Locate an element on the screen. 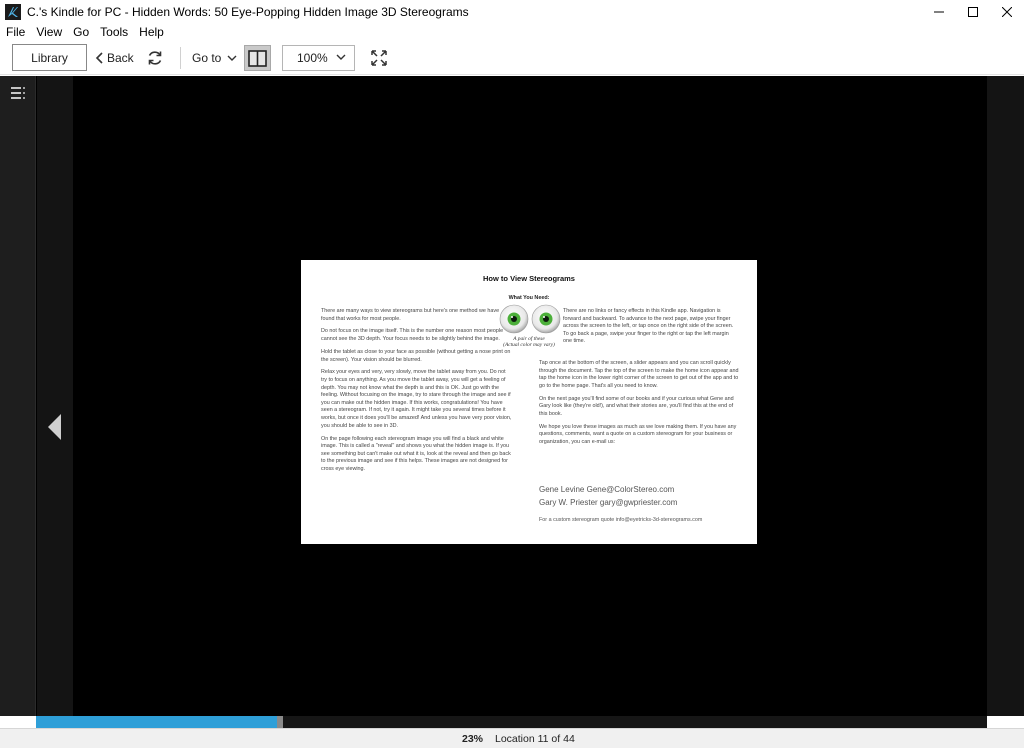 The image size is (1024, 748). contact-line: Gene Levine Gene@ColorStereo.com is located at coordinates (607, 489).